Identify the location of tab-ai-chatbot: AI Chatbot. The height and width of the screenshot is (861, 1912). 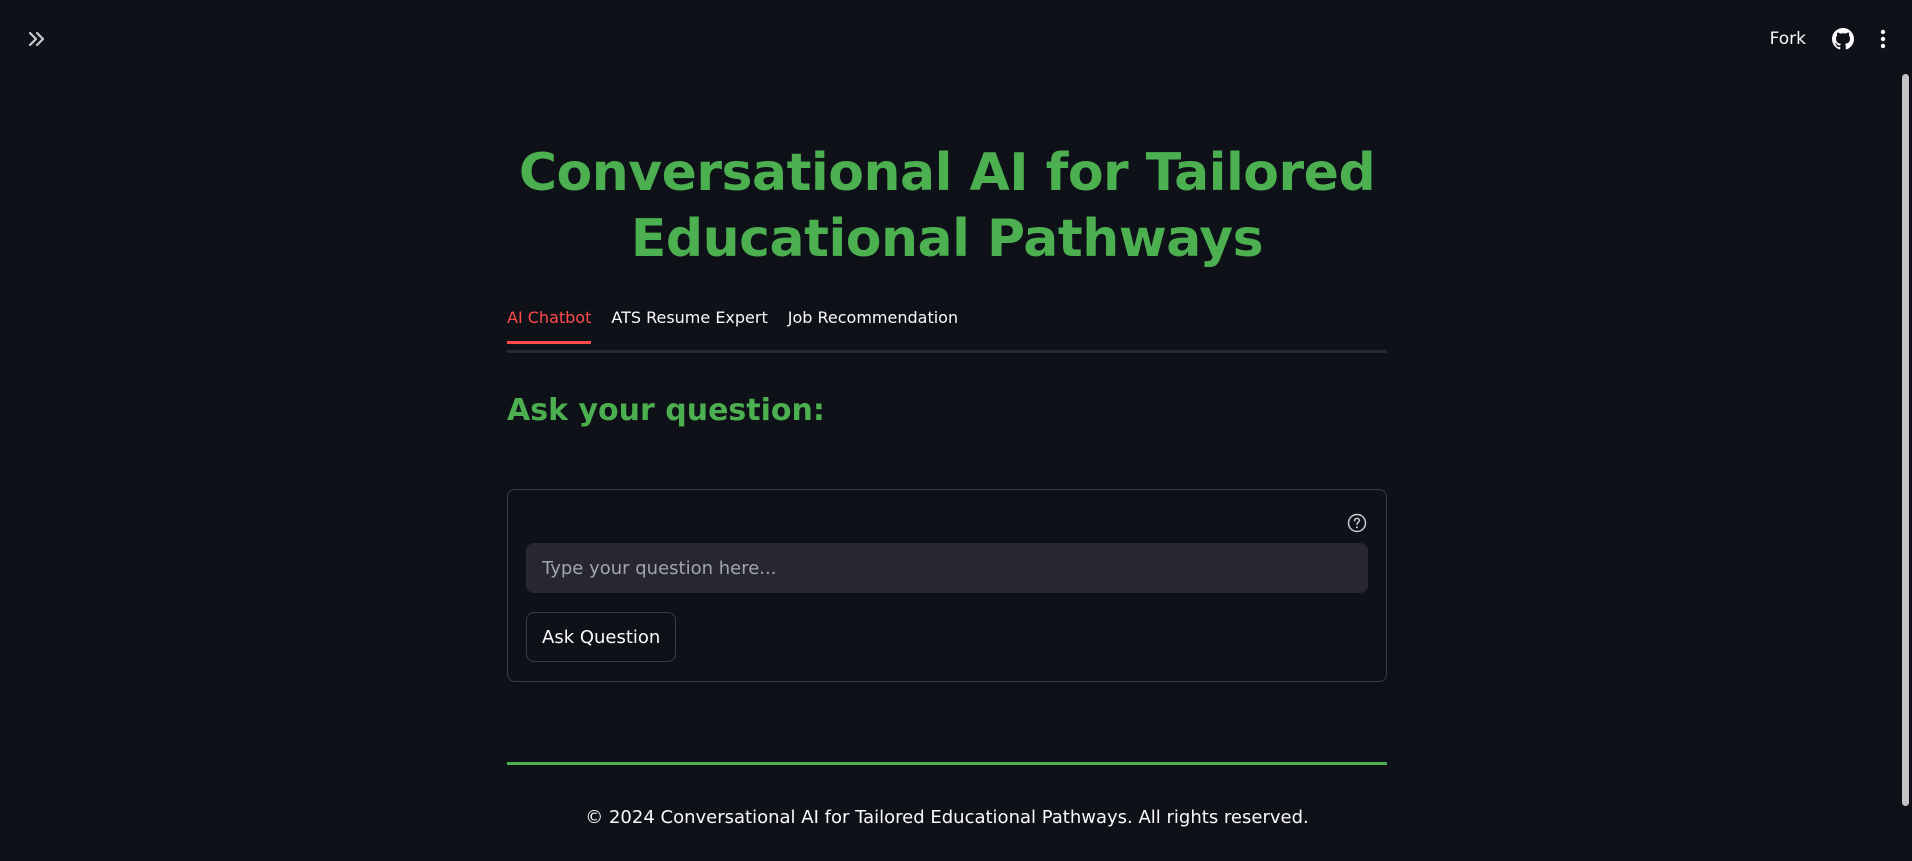
(549, 326).